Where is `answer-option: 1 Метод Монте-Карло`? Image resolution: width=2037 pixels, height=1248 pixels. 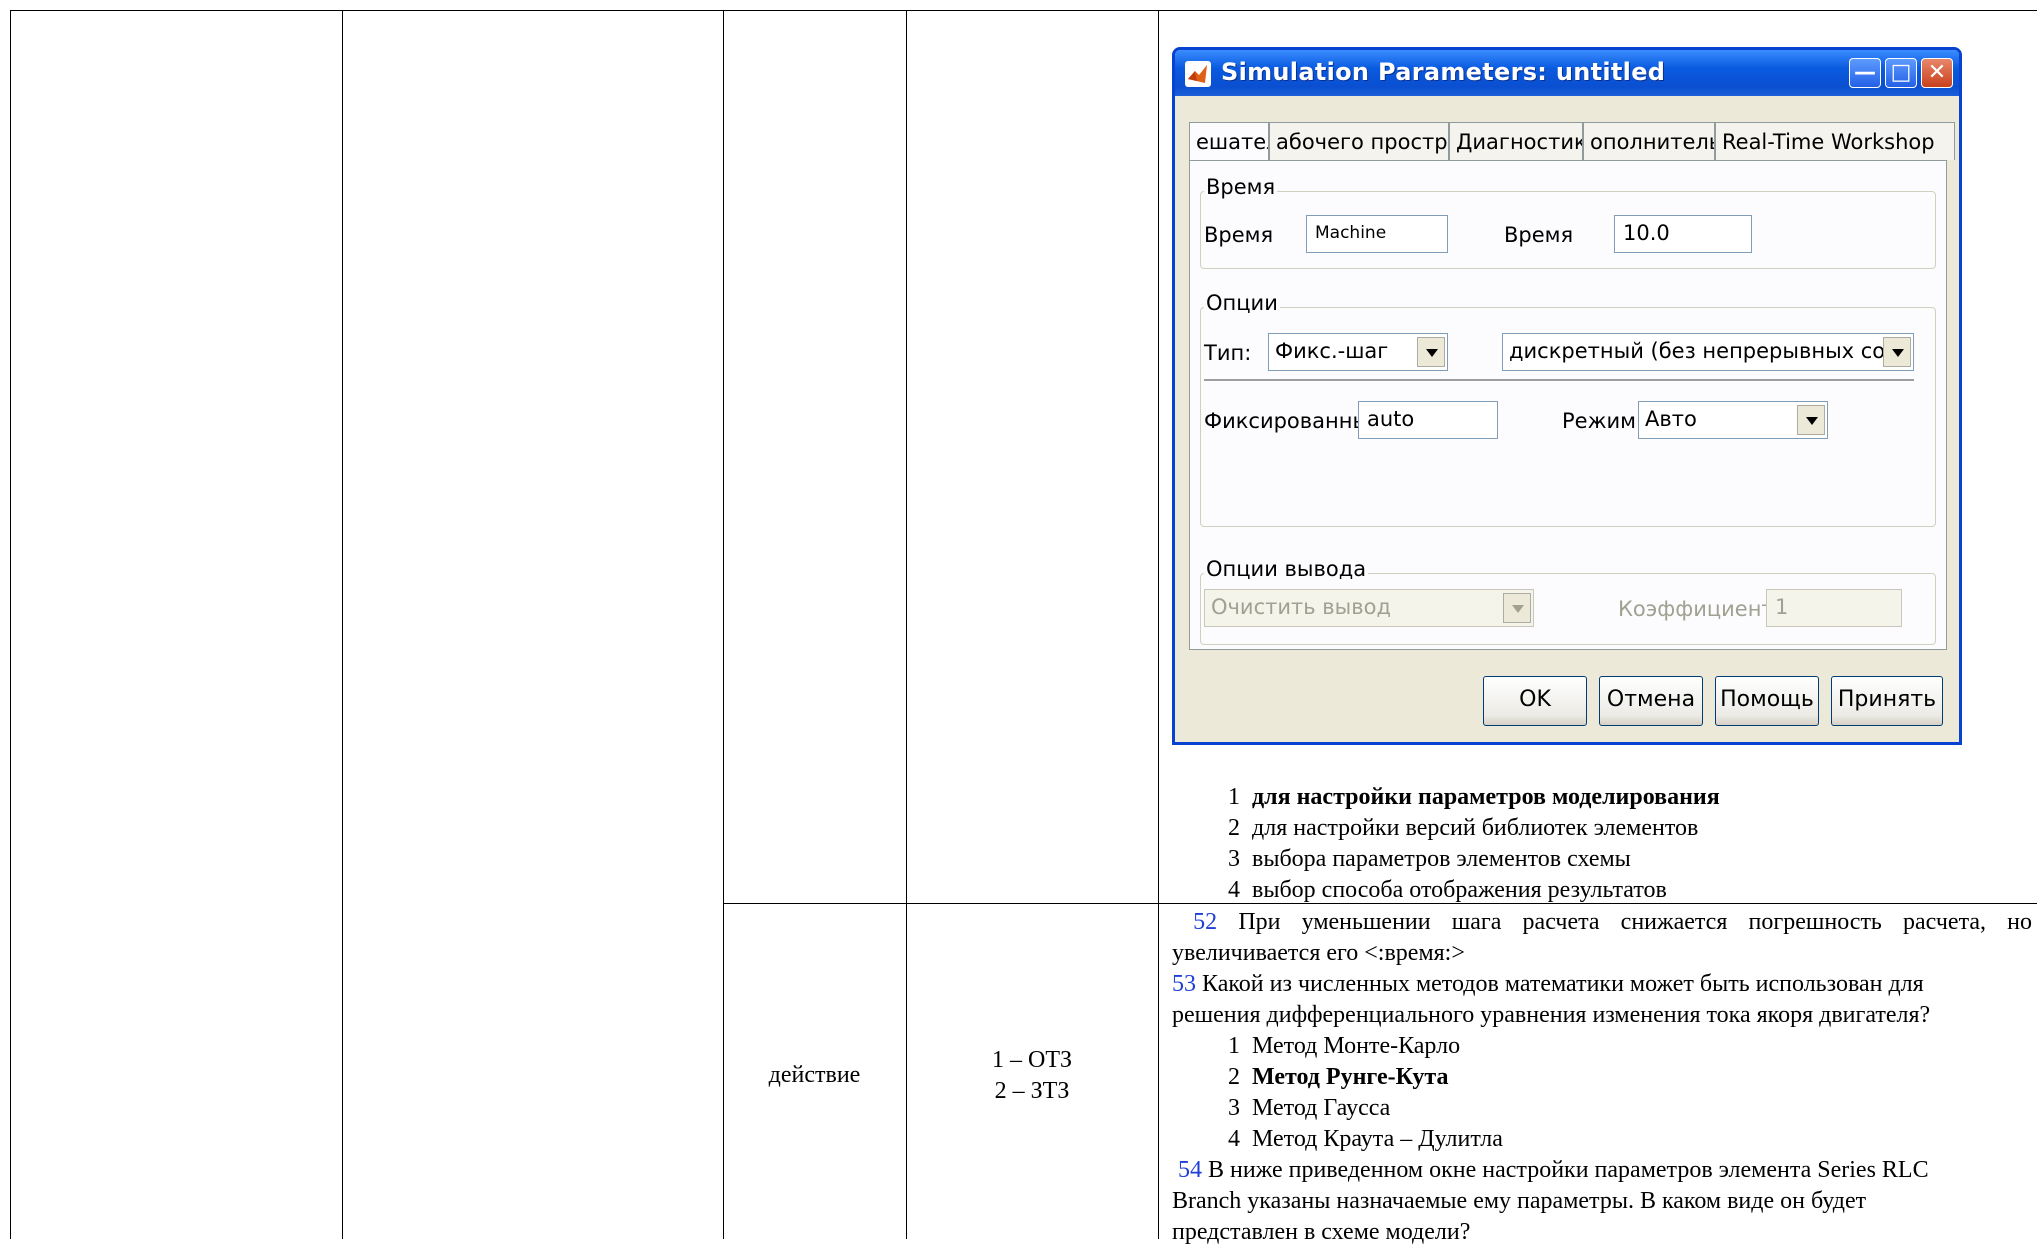
answer-option: 1 Метод Монте-Карло is located at coordinates (1344, 1046).